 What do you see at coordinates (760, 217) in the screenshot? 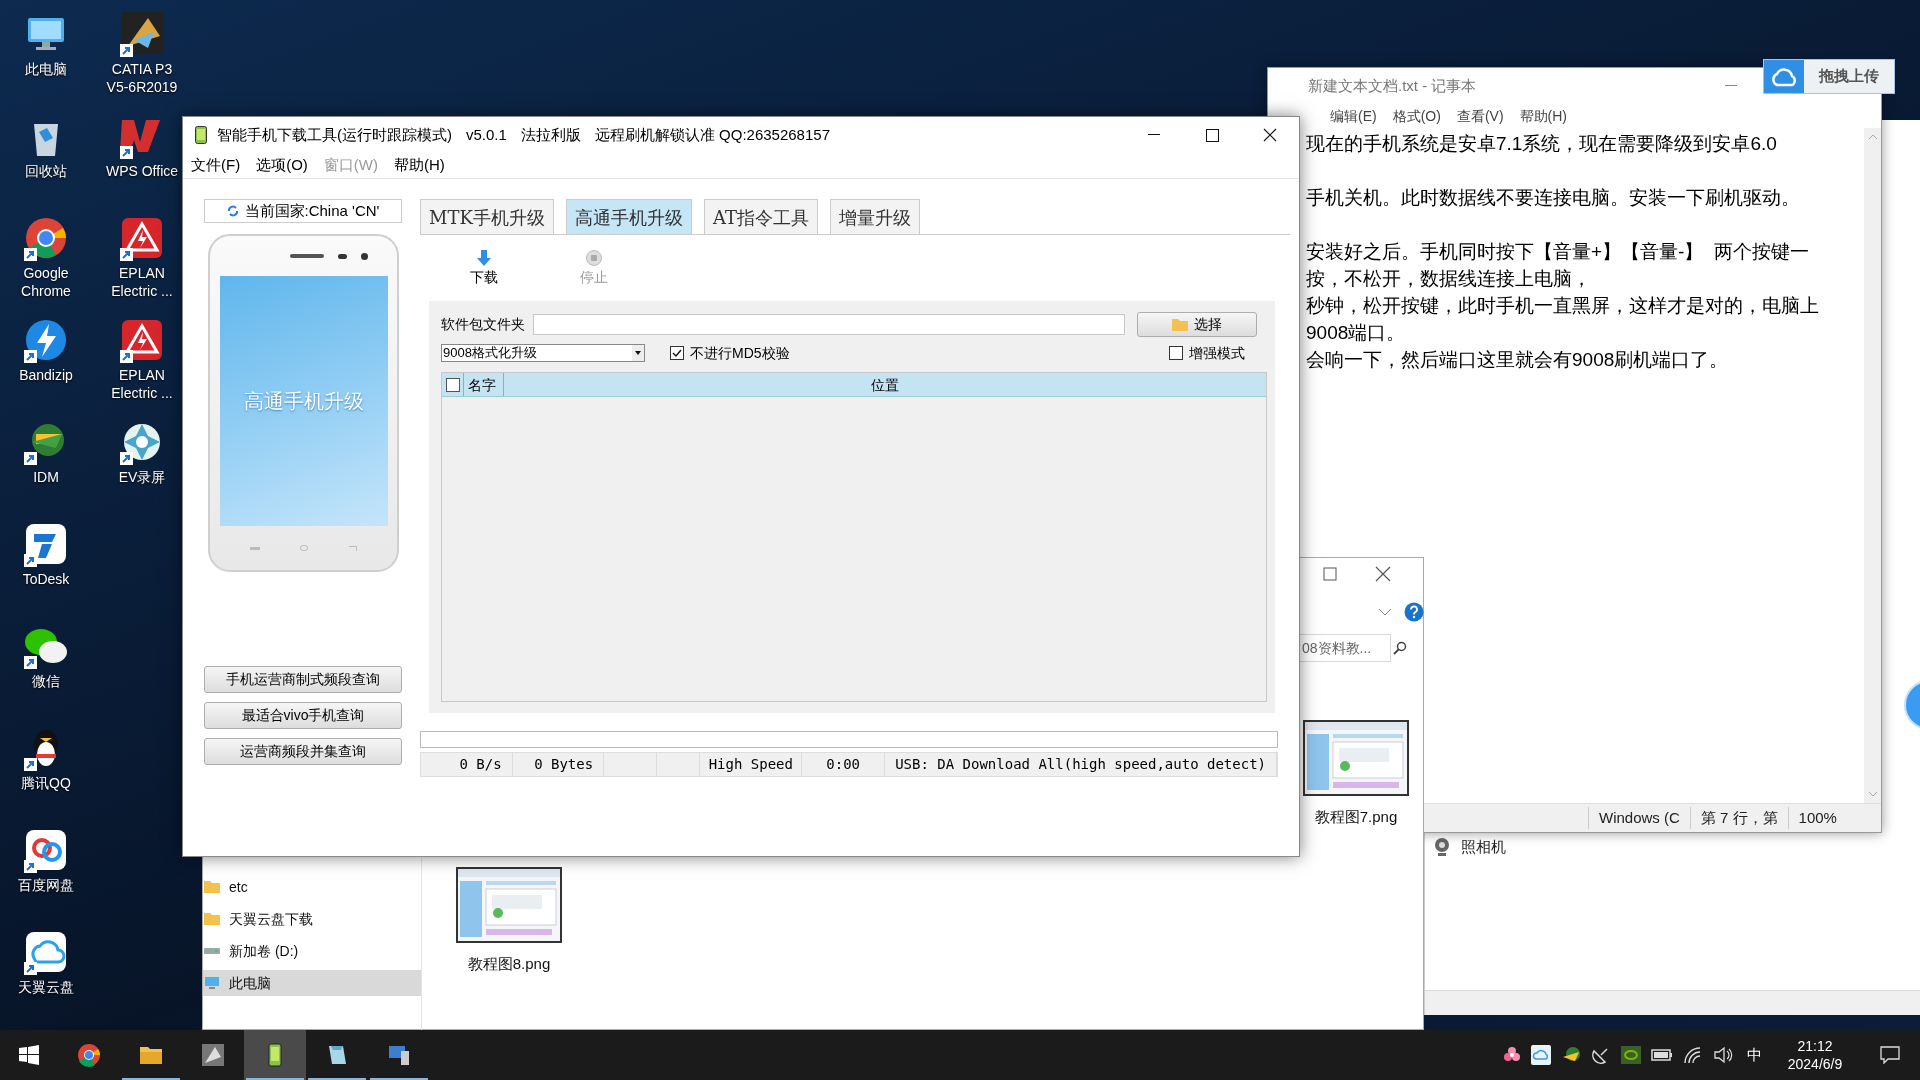
I see `tab: AT指令工具` at bounding box center [760, 217].